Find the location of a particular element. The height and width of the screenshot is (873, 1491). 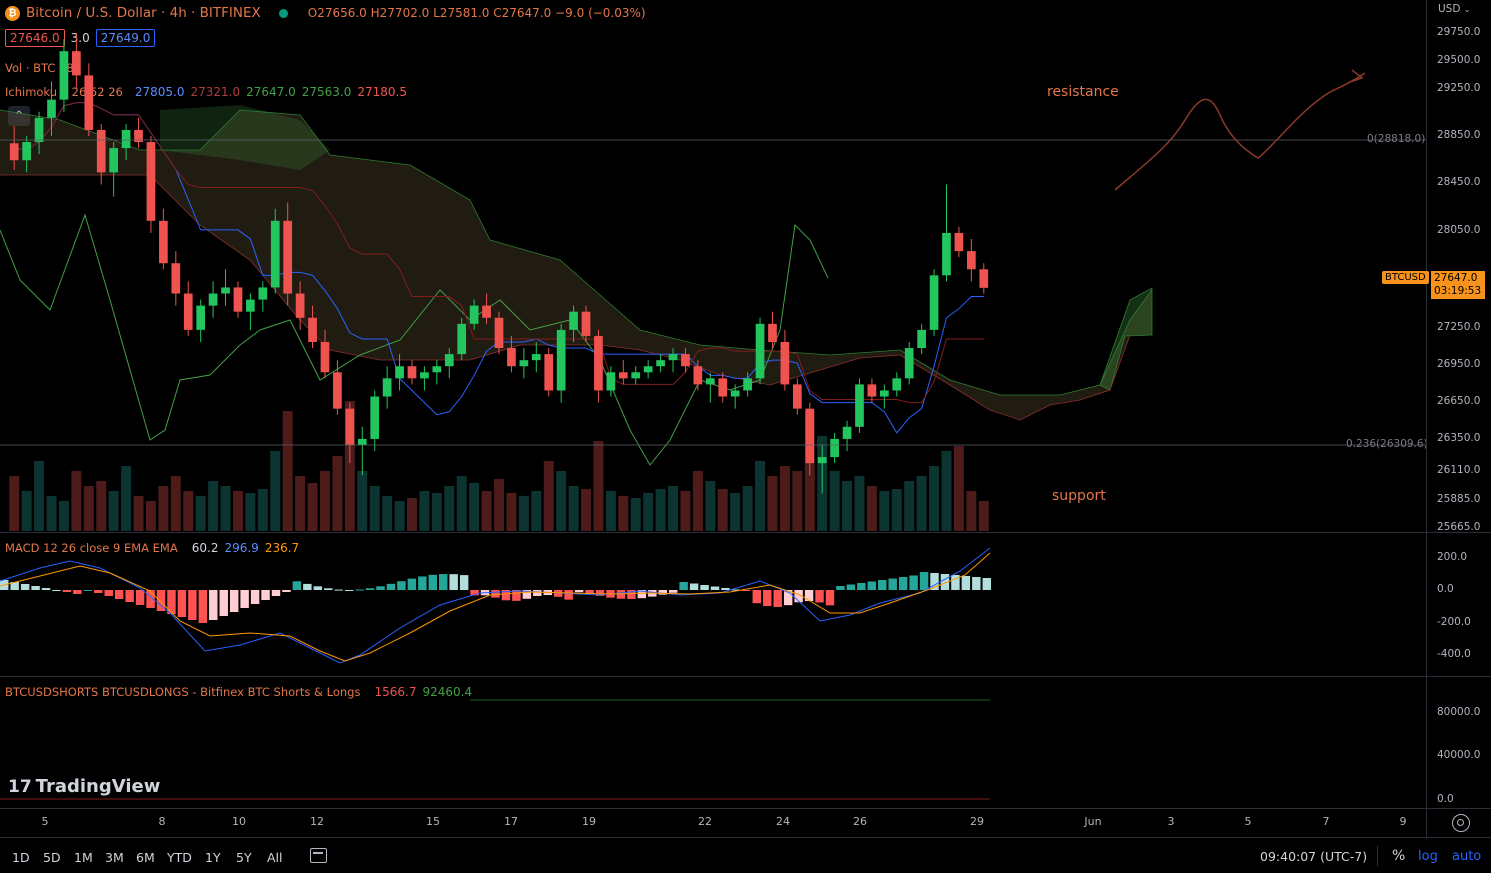

price-tick: 26650.0 is located at coordinates (1459, 401).